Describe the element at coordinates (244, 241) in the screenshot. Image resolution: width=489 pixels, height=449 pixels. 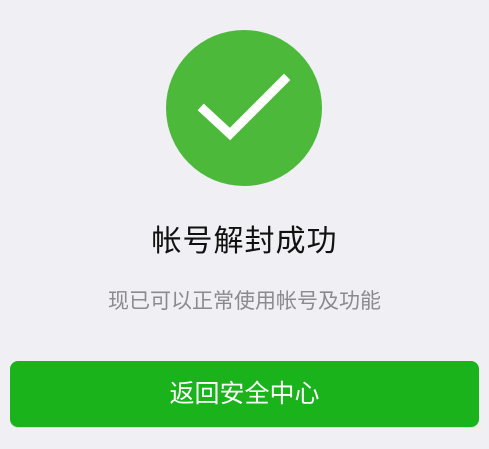
I see `success-title: 帐号解封成功` at that location.